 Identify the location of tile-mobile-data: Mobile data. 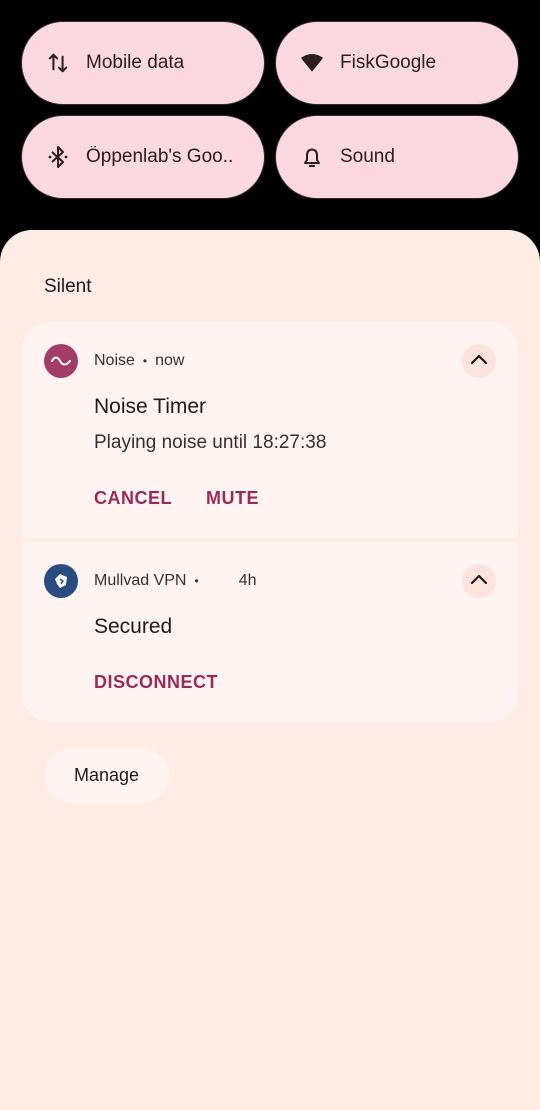
(143, 63).